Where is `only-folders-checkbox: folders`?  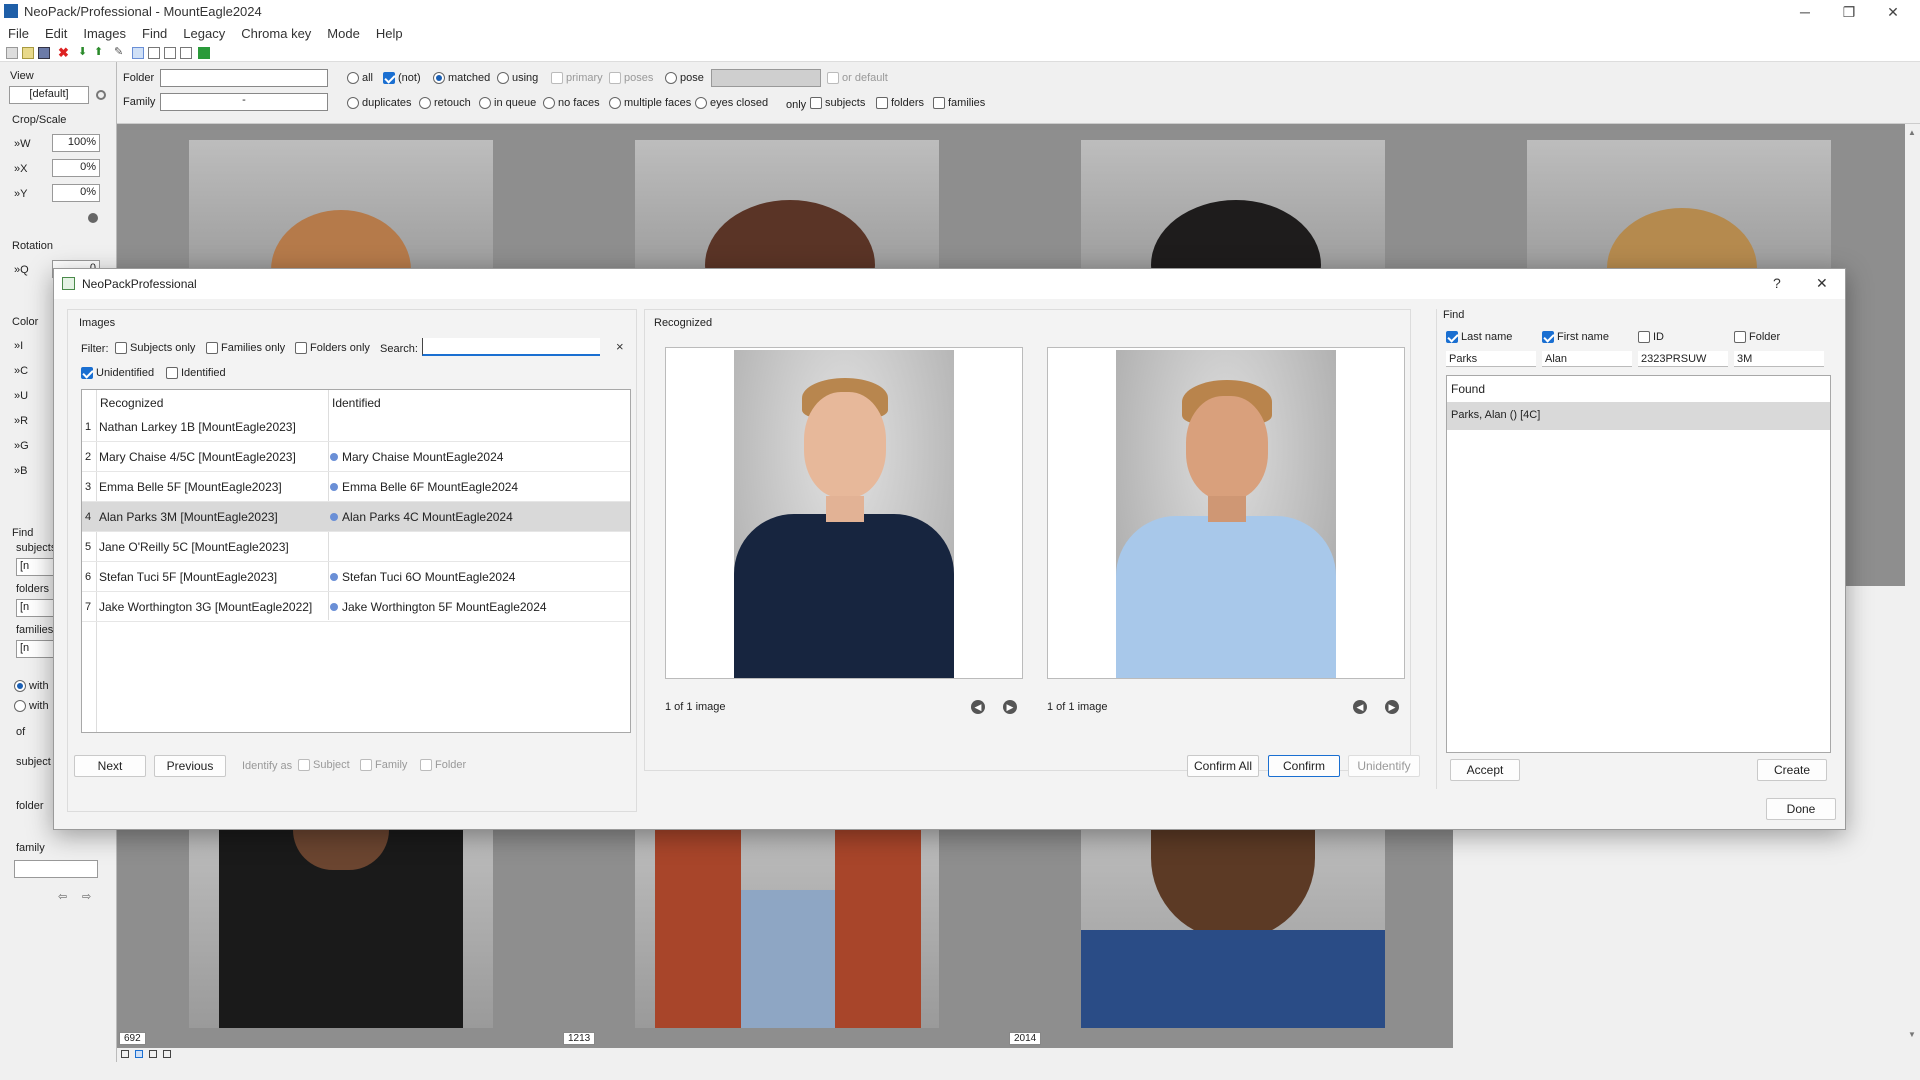 only-folders-checkbox: folders is located at coordinates (900, 103).